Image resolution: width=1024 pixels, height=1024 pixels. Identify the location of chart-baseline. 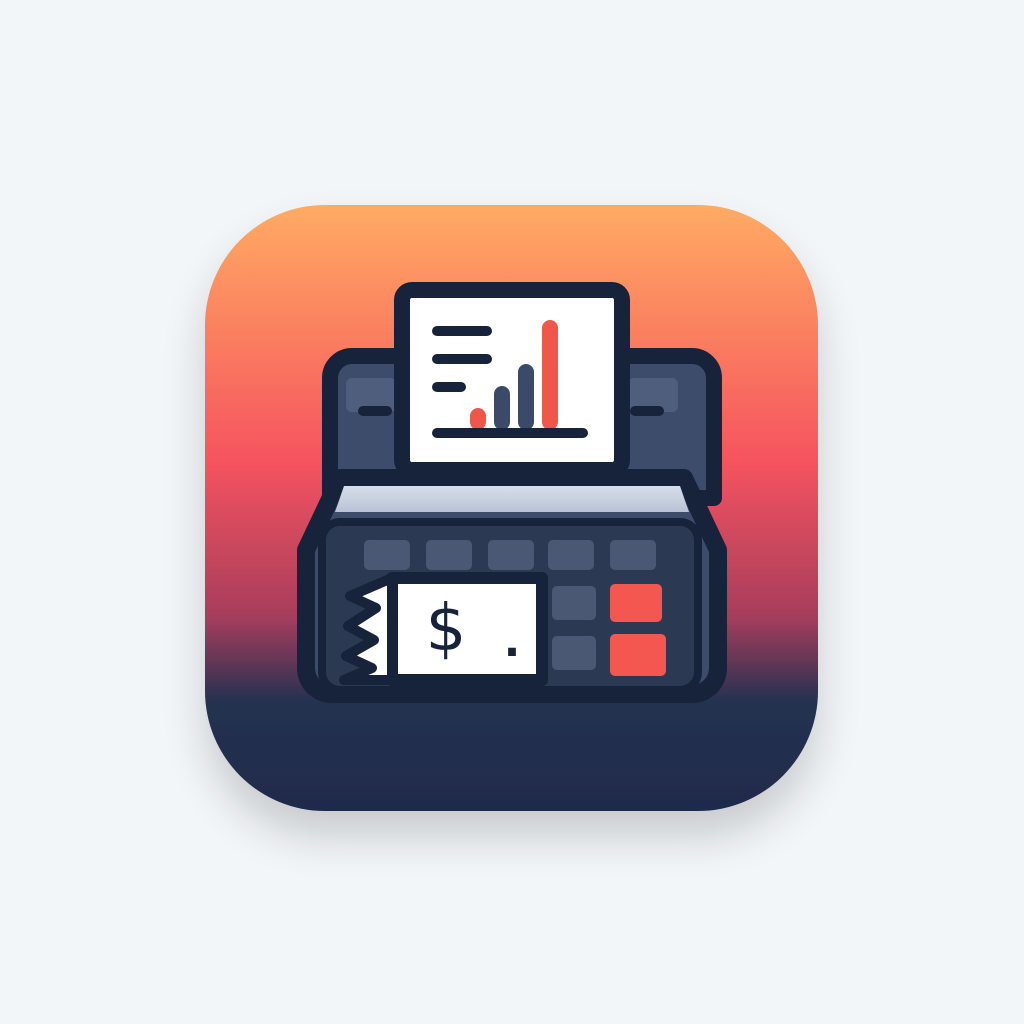
(510, 433).